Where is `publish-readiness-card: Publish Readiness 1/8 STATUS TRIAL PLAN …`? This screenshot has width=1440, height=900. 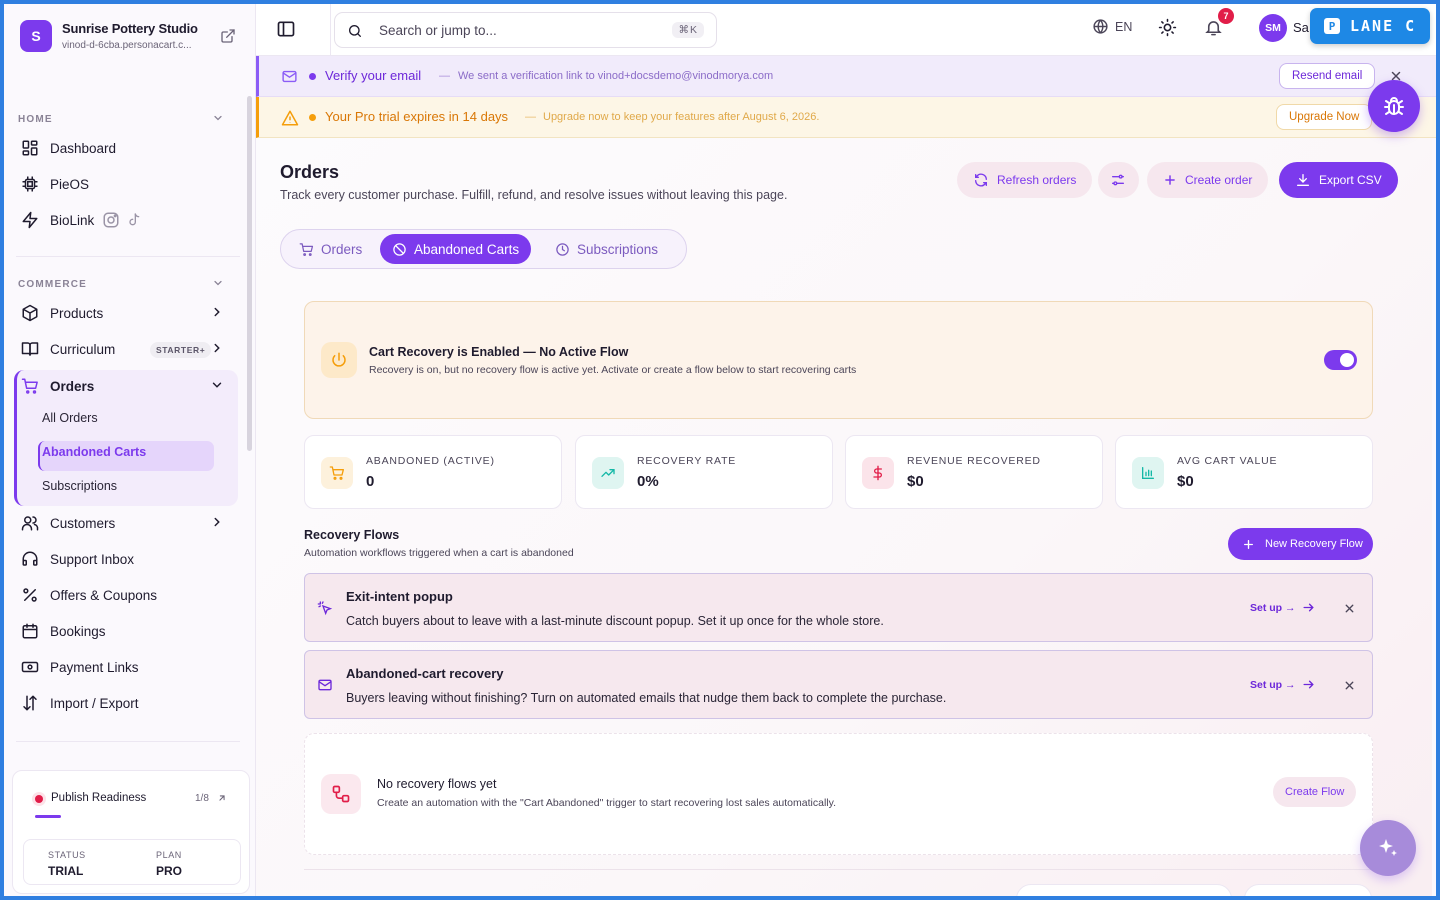
publish-readiness-card: Publish Readiness 1/8 STATUS TRIAL PLAN … is located at coordinates (131, 832).